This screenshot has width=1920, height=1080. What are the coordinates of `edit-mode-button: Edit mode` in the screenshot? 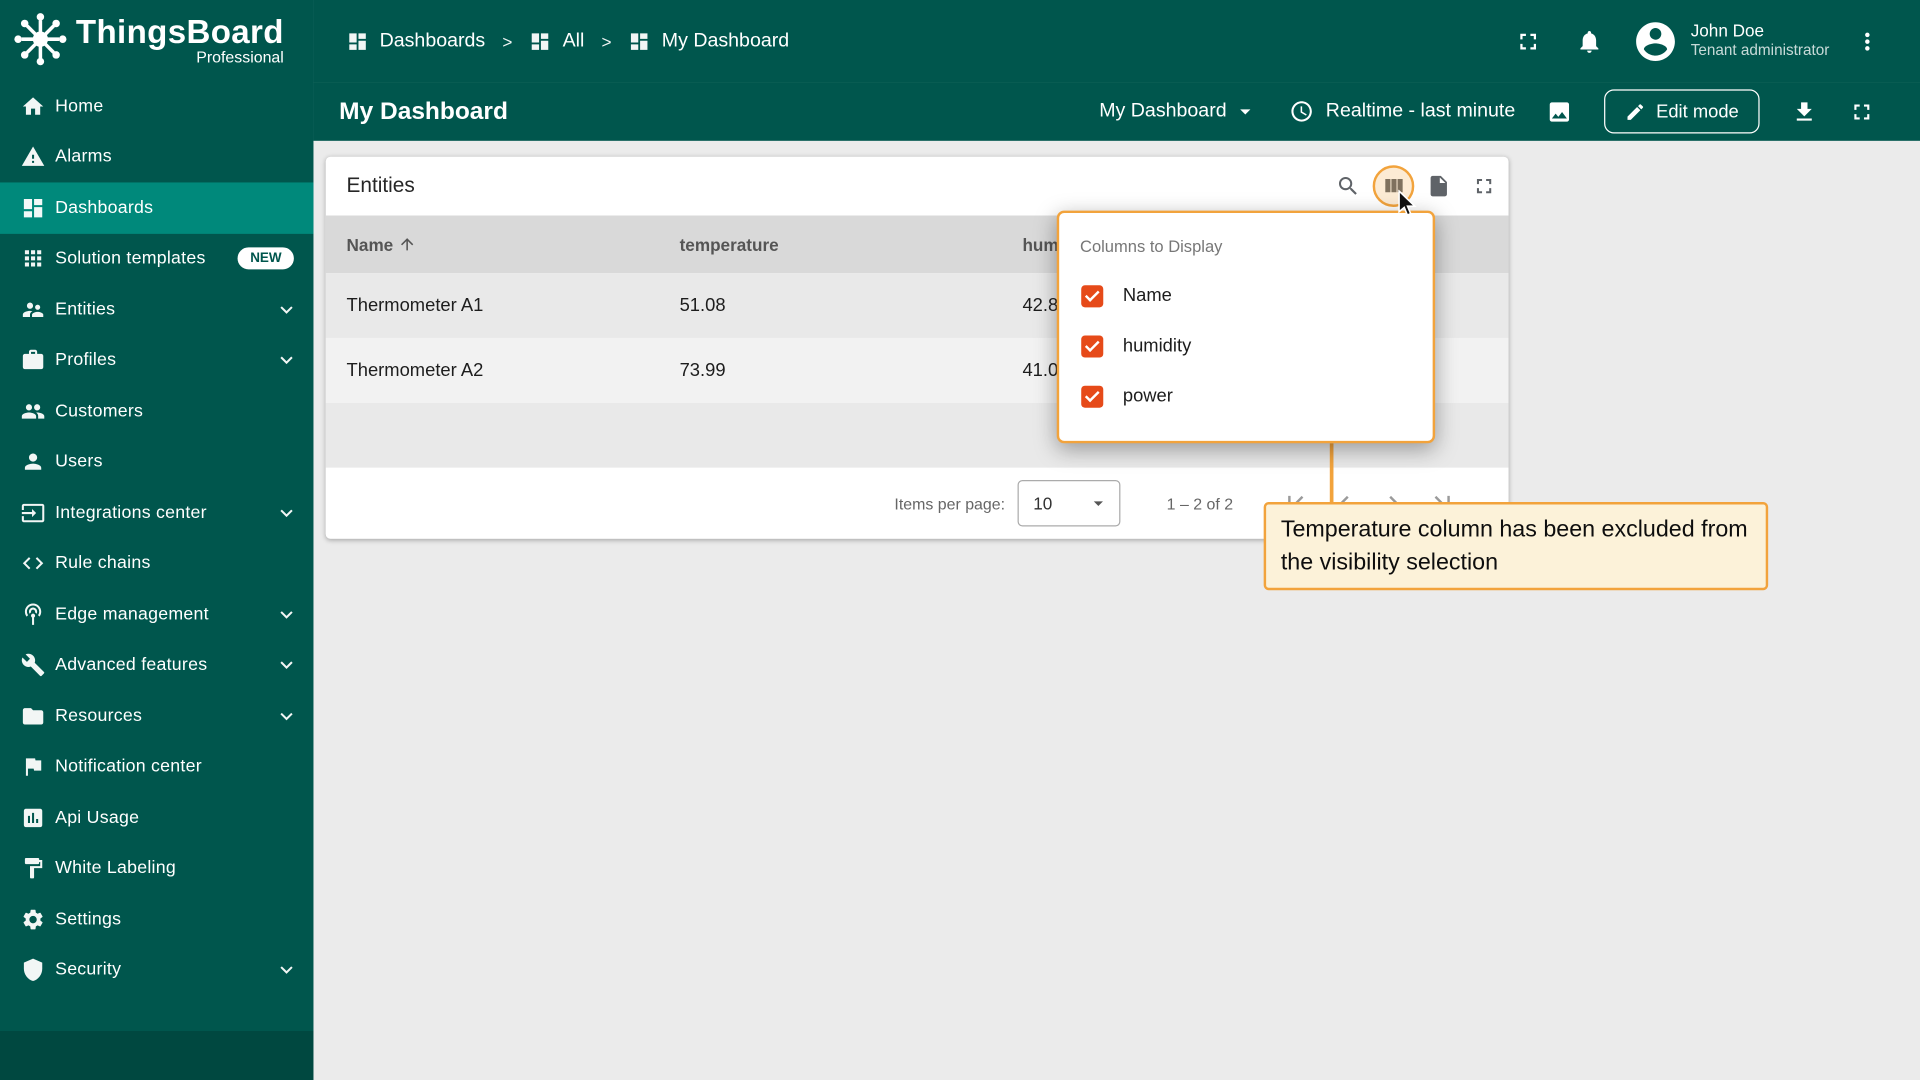 It's located at (1682, 111).